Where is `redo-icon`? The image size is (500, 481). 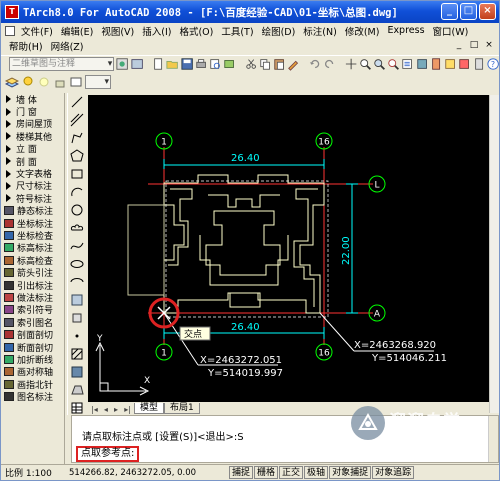 redo-icon is located at coordinates (329, 64).